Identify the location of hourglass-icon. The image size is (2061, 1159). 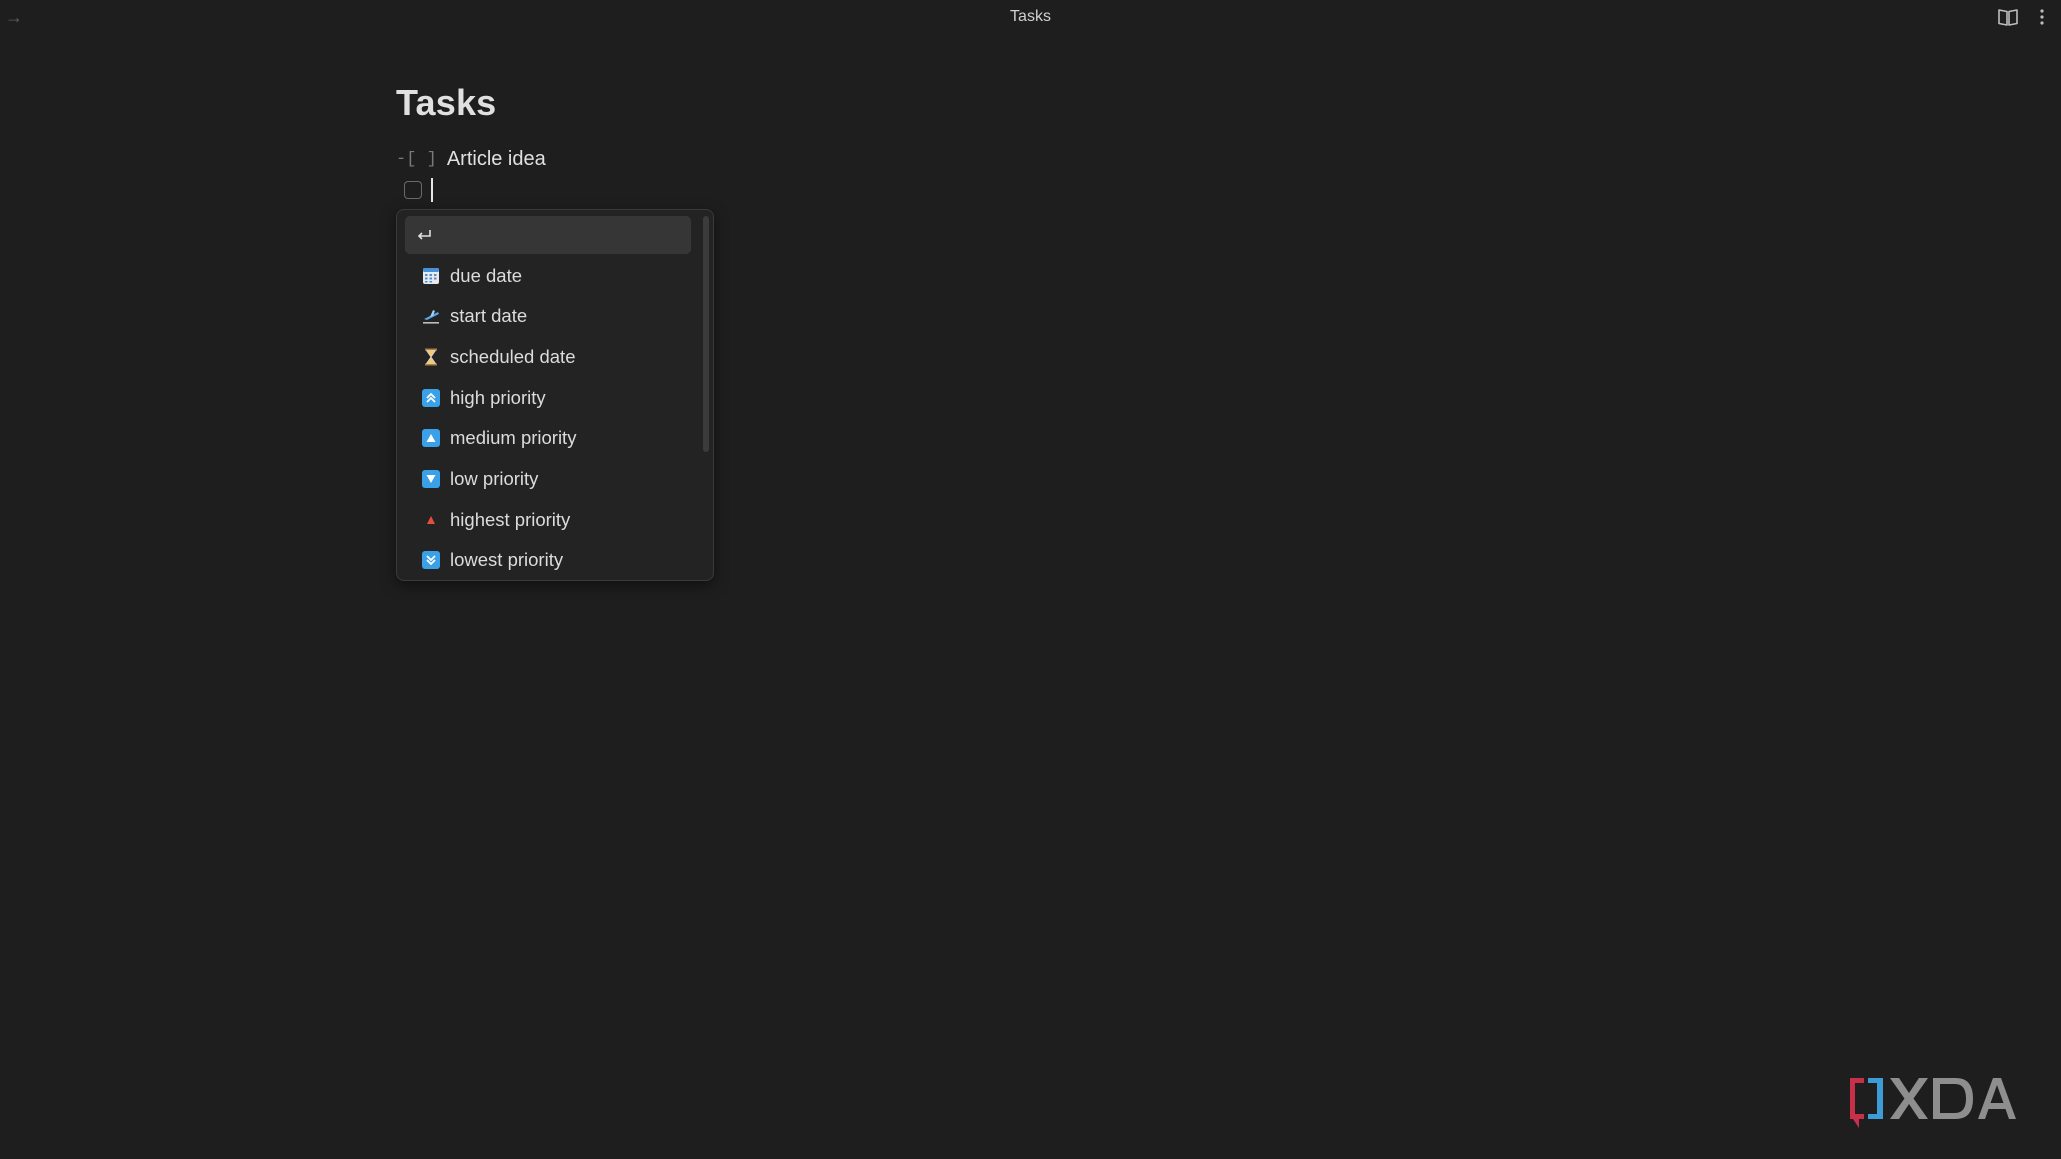
(431, 357).